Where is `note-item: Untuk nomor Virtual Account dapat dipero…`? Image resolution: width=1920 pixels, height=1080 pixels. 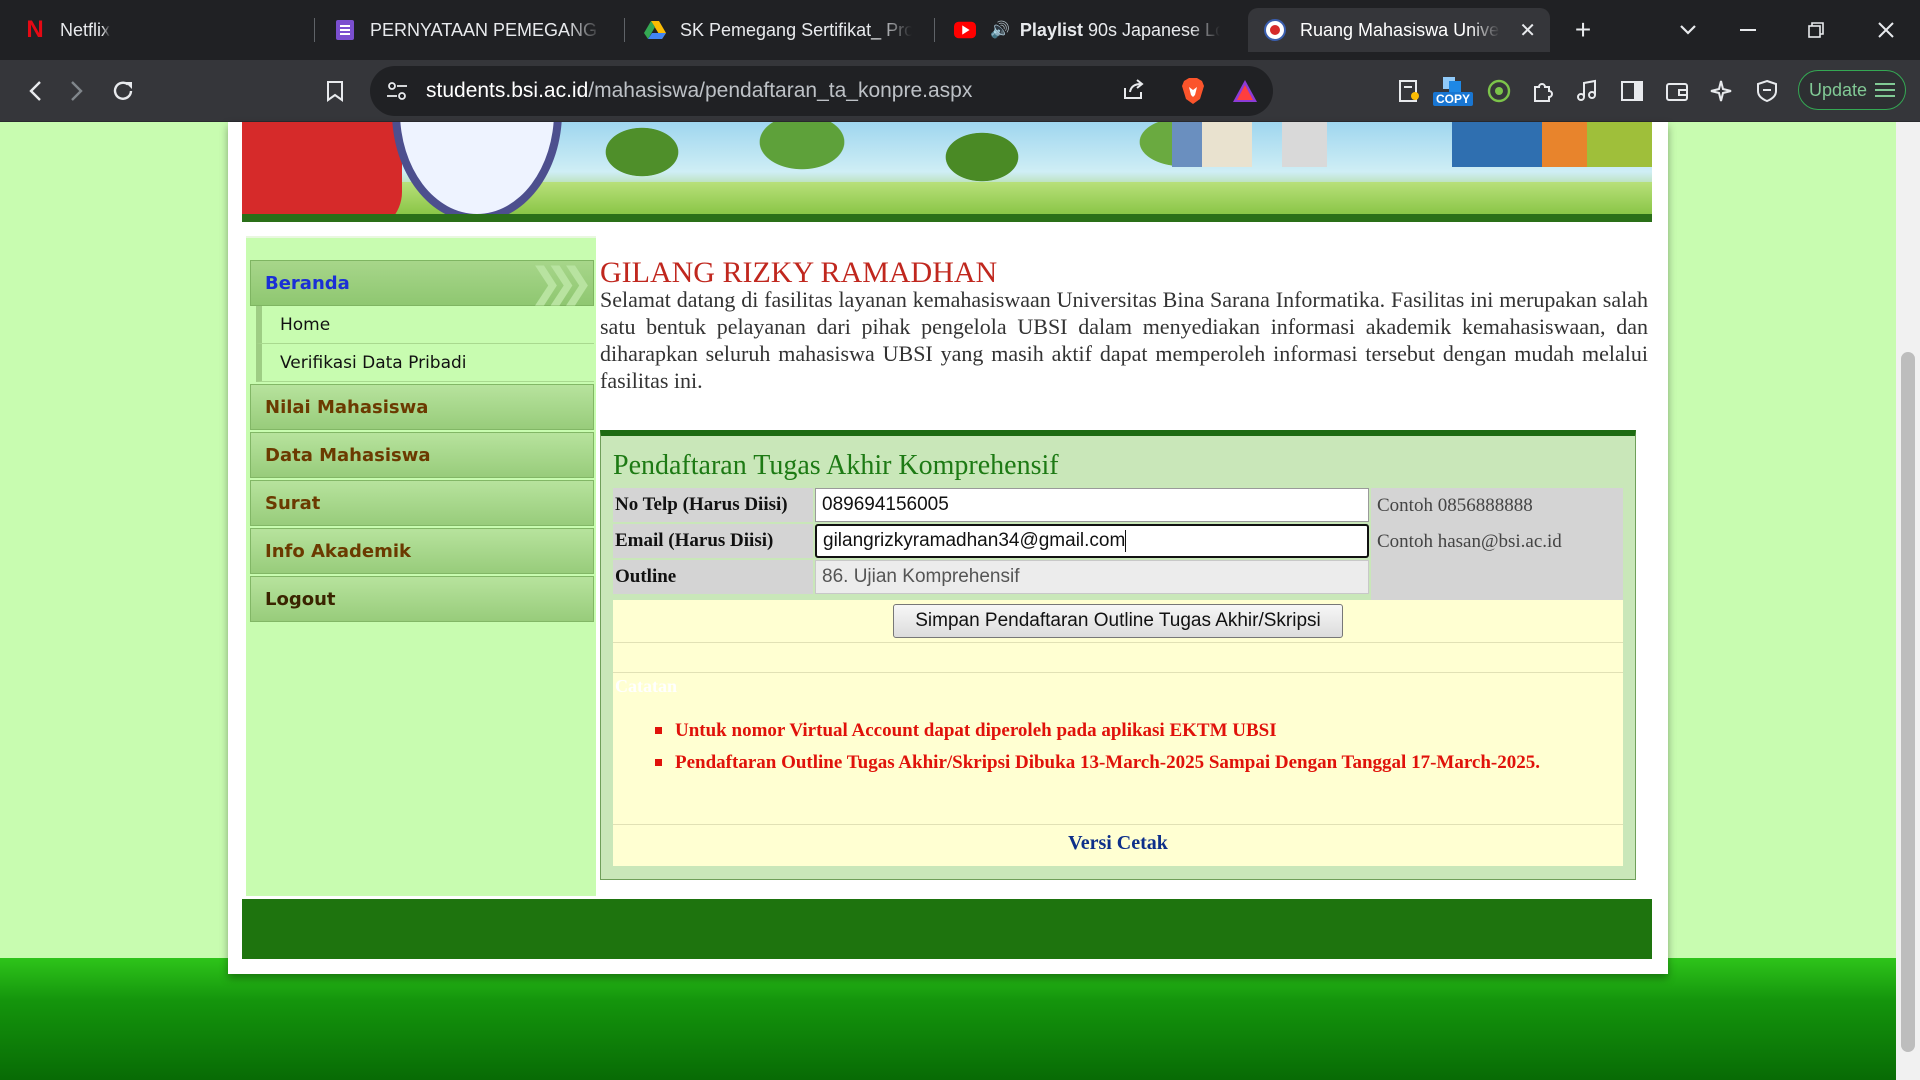
note-item: Untuk nomor Virtual Account dapat dipero… is located at coordinates (1130, 730).